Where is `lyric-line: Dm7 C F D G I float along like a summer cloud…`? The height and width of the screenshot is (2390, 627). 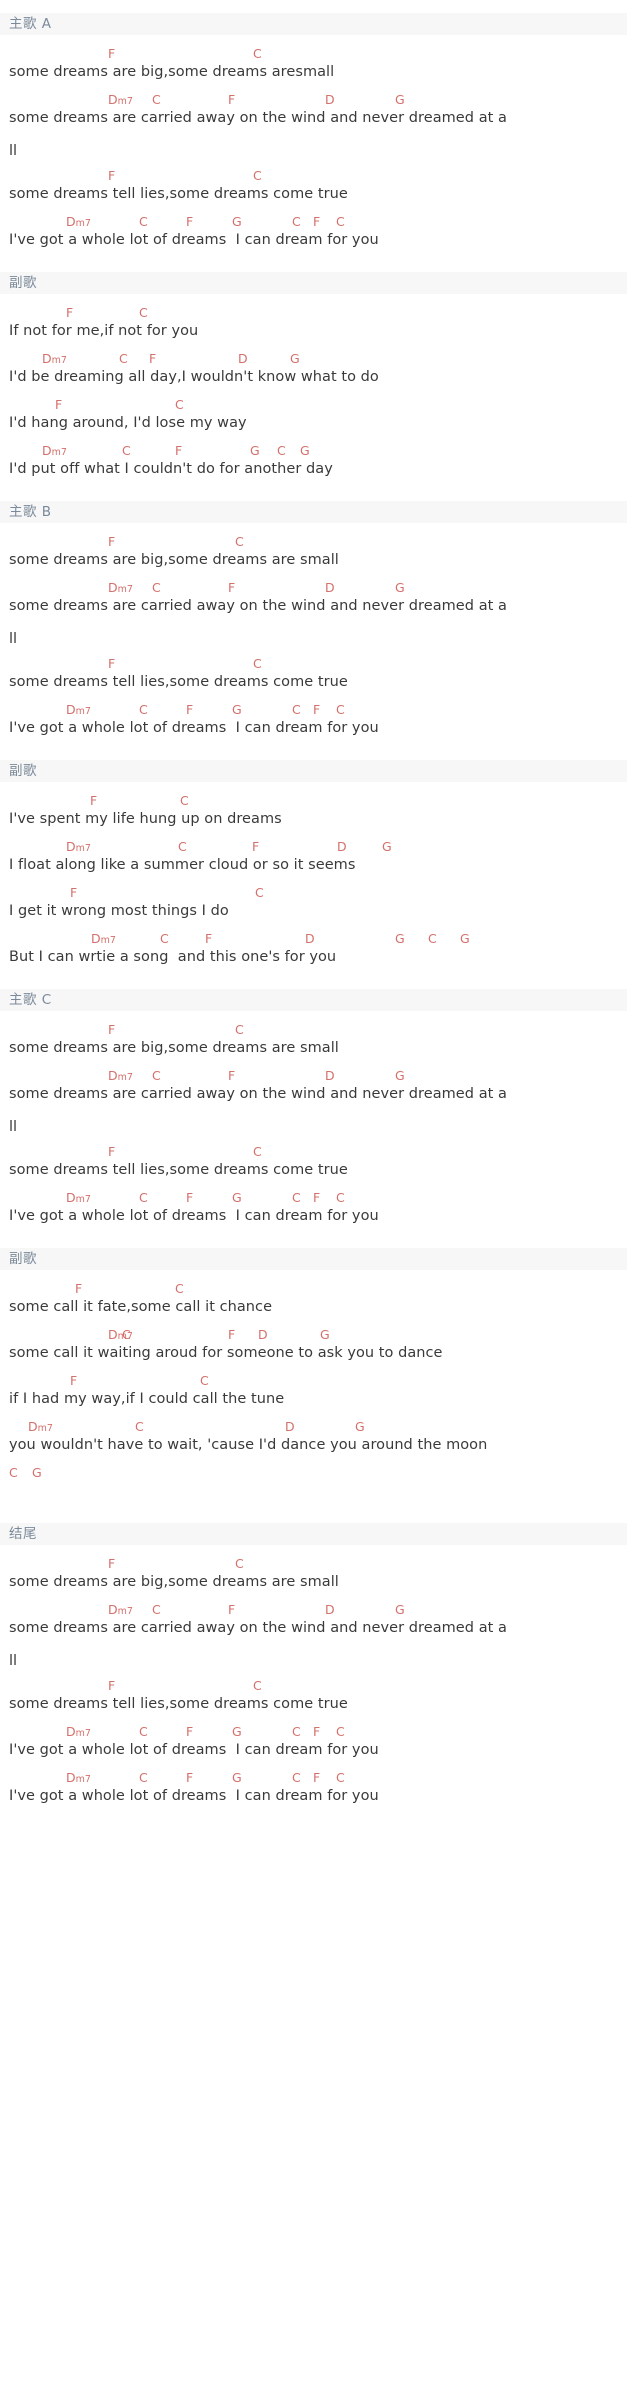
lyric-line: Dm7 C F D G I float along like a summer cloud… is located at coordinates (313, 858).